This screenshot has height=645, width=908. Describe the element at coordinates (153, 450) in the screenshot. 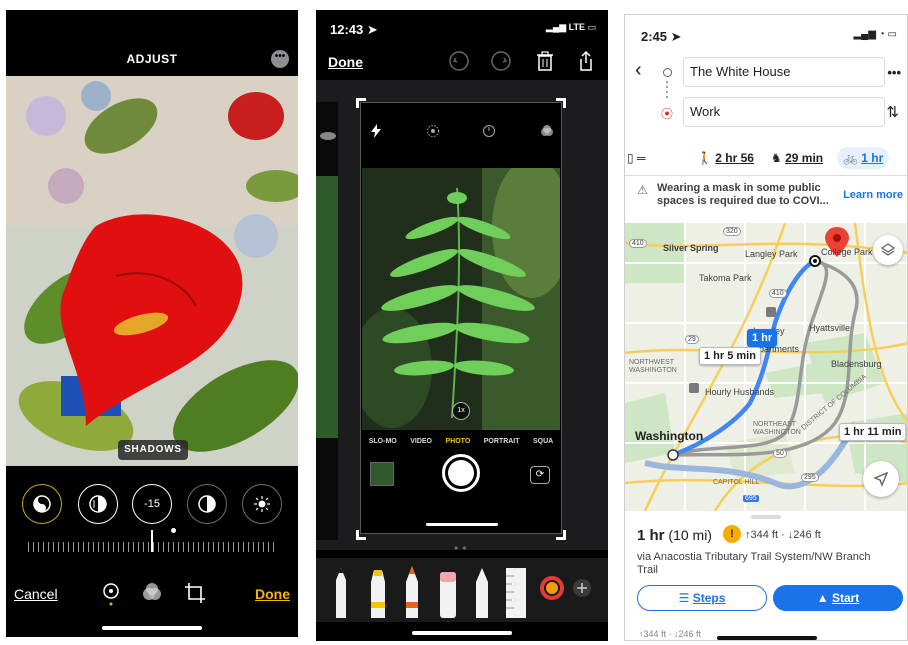

I see `tool-name-label: SHADOWS` at that location.